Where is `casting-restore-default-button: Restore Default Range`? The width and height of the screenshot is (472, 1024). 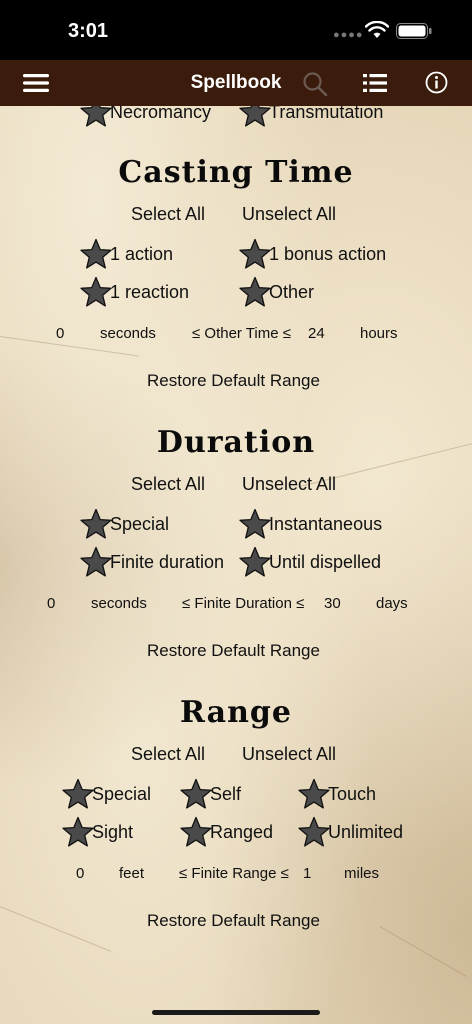
casting-restore-default-button: Restore Default Range is located at coordinates (233, 381).